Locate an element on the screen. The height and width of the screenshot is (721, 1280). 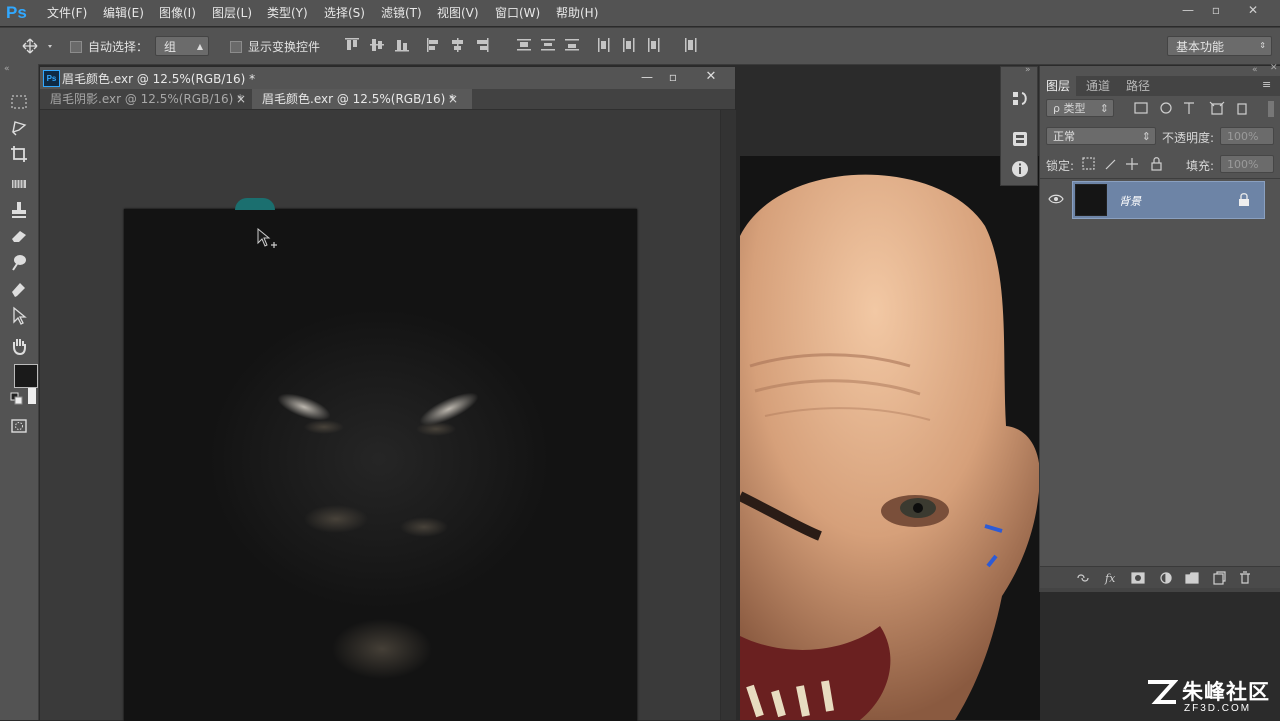
pen-icon is located at coordinates (19, 290).